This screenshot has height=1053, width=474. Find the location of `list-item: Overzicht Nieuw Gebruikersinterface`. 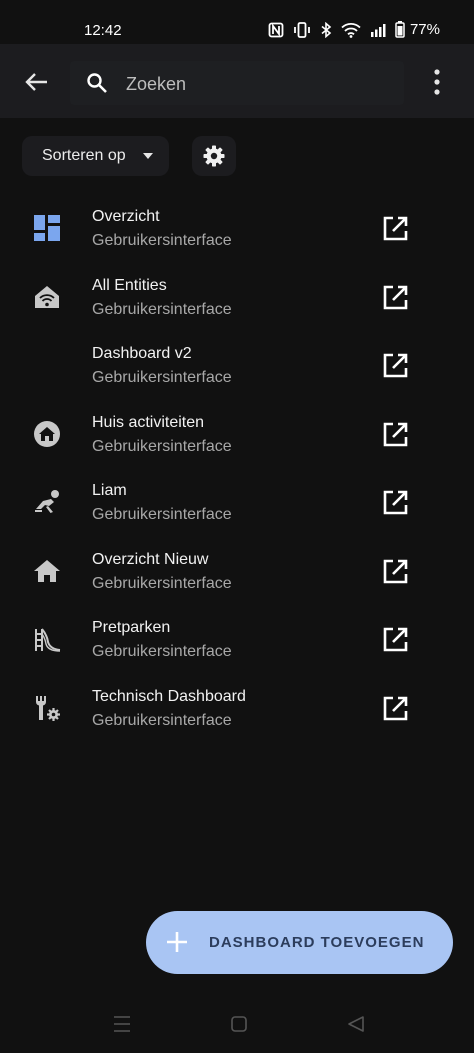

list-item: Overzicht Nieuw Gebruikersinterface is located at coordinates (237, 571).